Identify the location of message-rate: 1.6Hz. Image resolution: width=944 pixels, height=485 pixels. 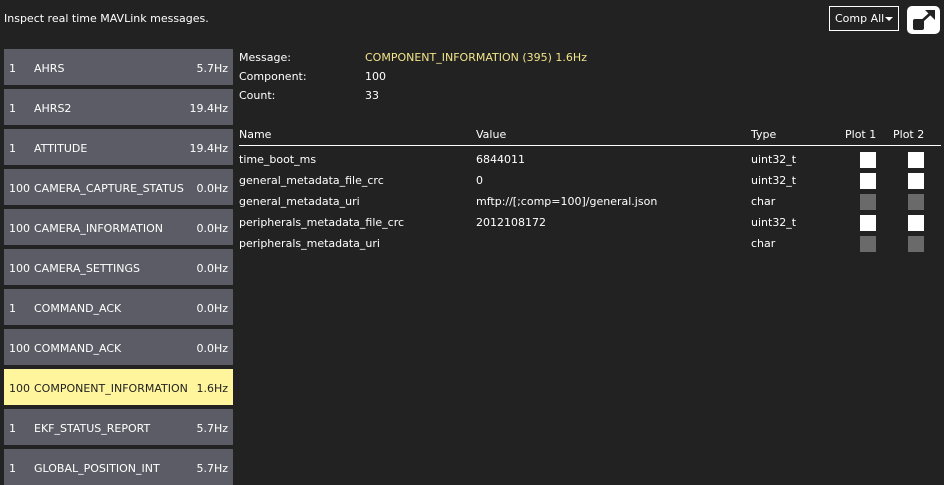
(212, 388).